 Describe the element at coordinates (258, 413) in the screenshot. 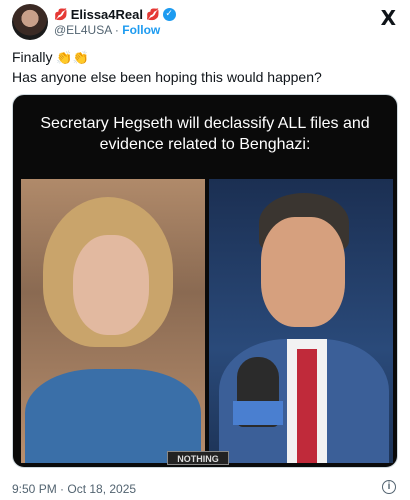

I see `microphone-flag` at that location.